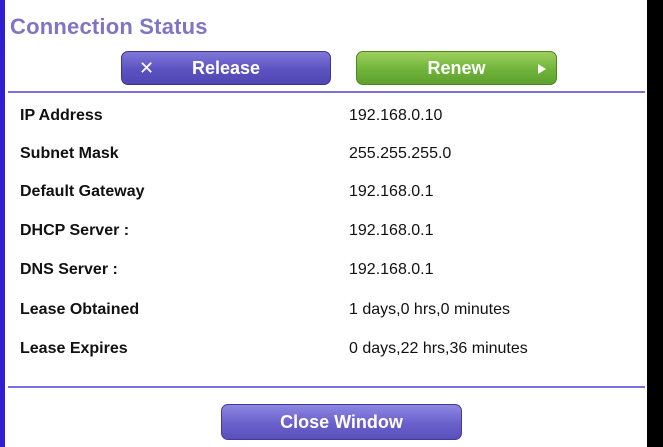 This screenshot has height=447, width=663. What do you see at coordinates (147, 68) in the screenshot?
I see `close-x-icon: ✕` at bounding box center [147, 68].